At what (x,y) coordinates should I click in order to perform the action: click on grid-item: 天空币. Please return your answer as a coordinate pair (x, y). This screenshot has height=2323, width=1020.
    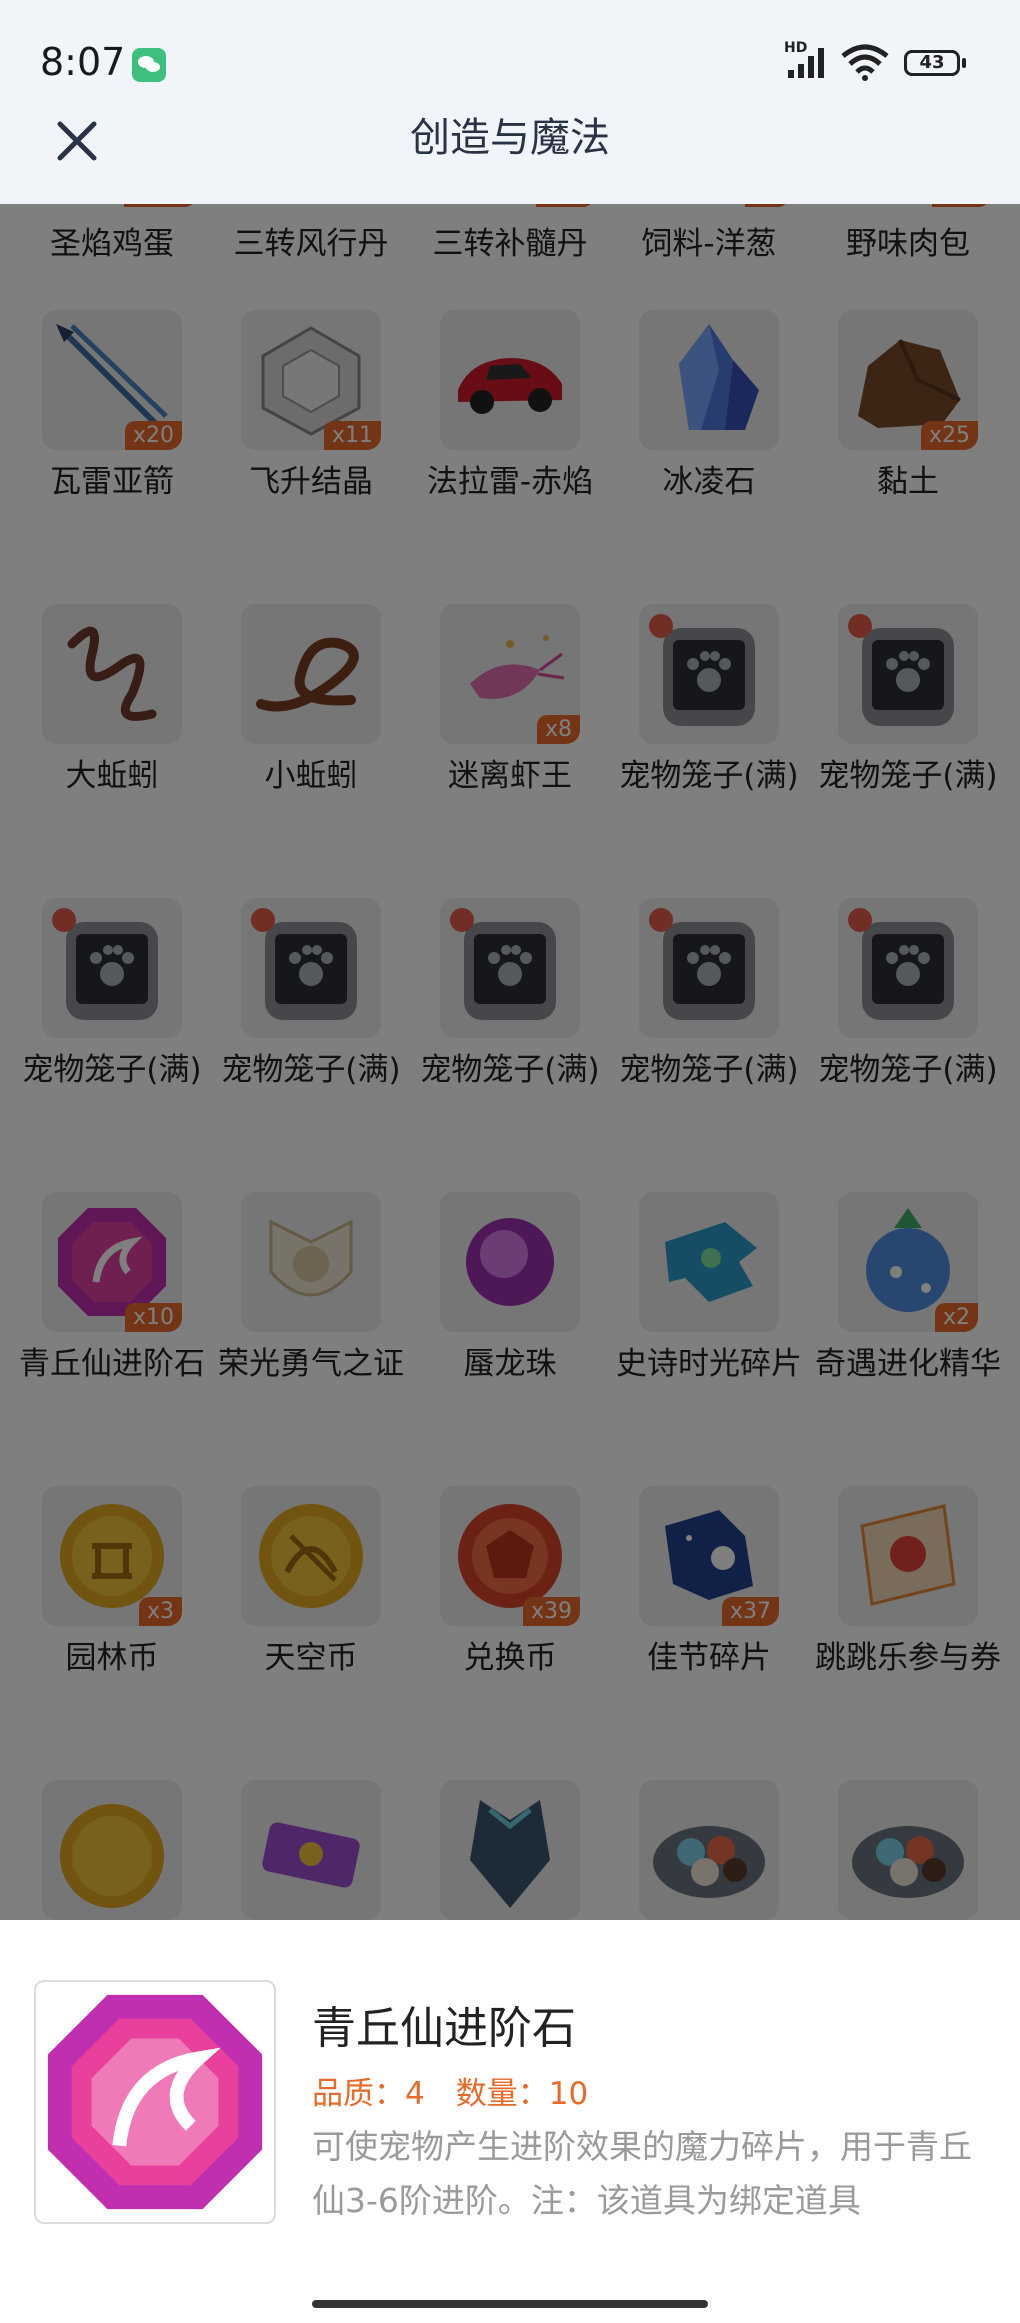
    Looking at the image, I should click on (311, 1626).